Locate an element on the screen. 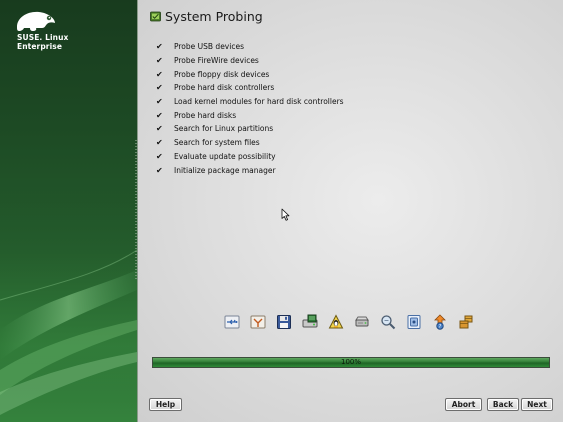  usb-icon is located at coordinates (232, 322).